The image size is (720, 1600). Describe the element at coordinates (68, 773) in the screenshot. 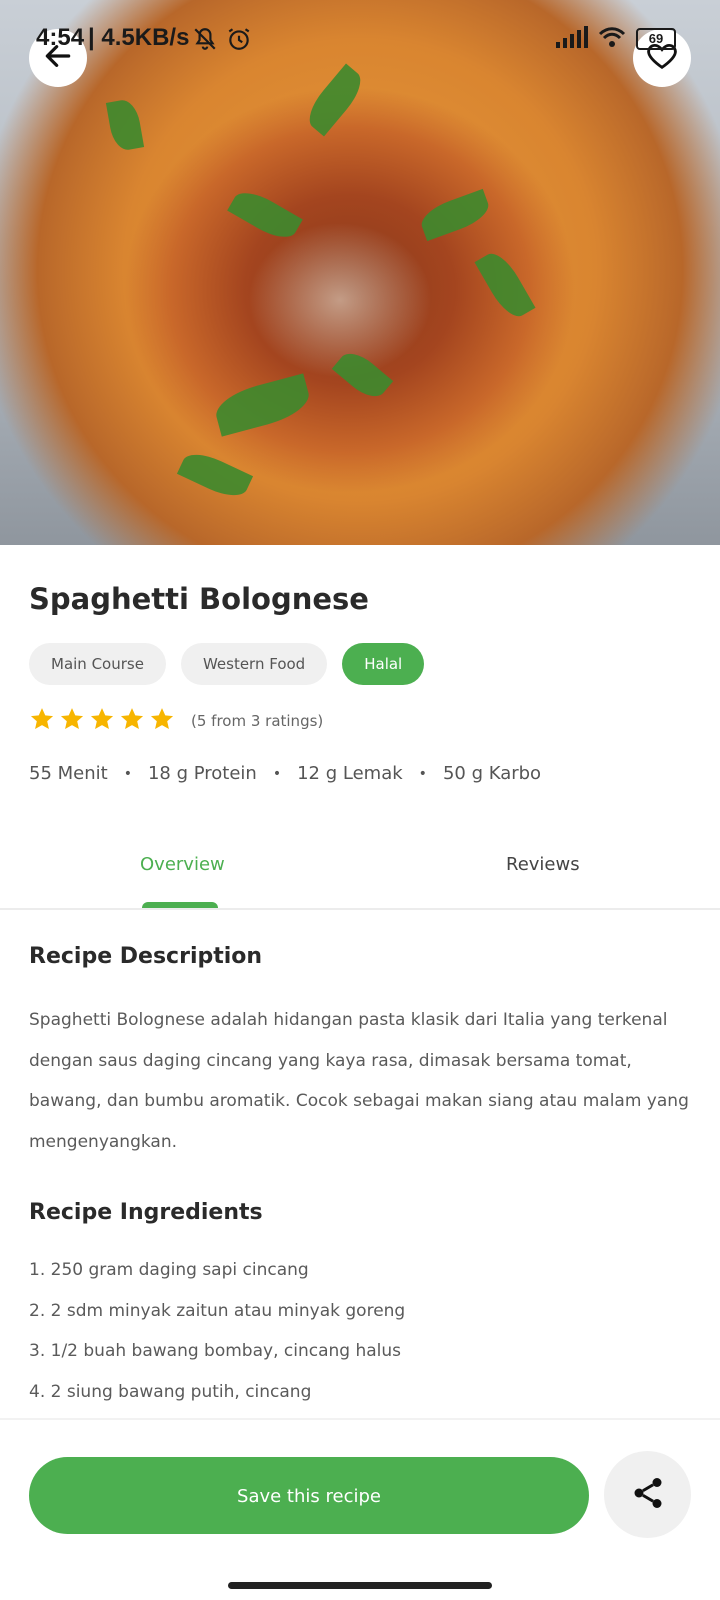

I see `meta-duration: 55 Menit` at that location.